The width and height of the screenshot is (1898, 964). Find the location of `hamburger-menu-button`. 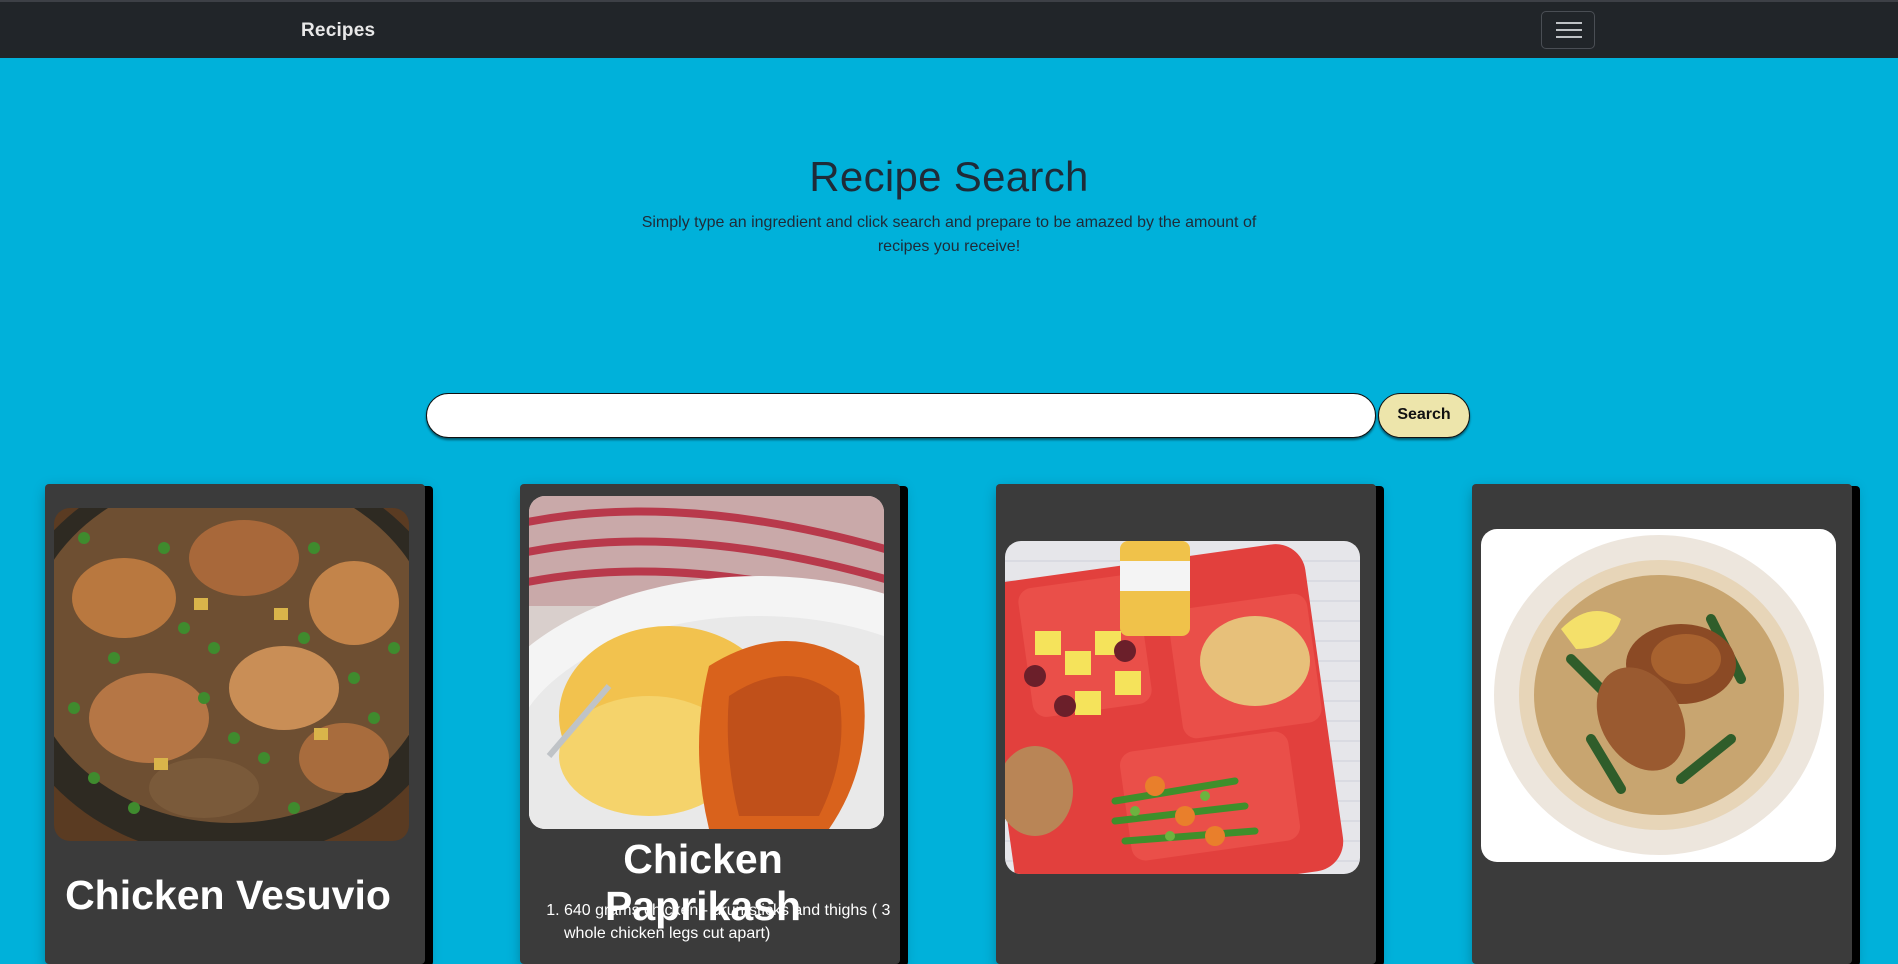

hamburger-menu-button is located at coordinates (1568, 30).